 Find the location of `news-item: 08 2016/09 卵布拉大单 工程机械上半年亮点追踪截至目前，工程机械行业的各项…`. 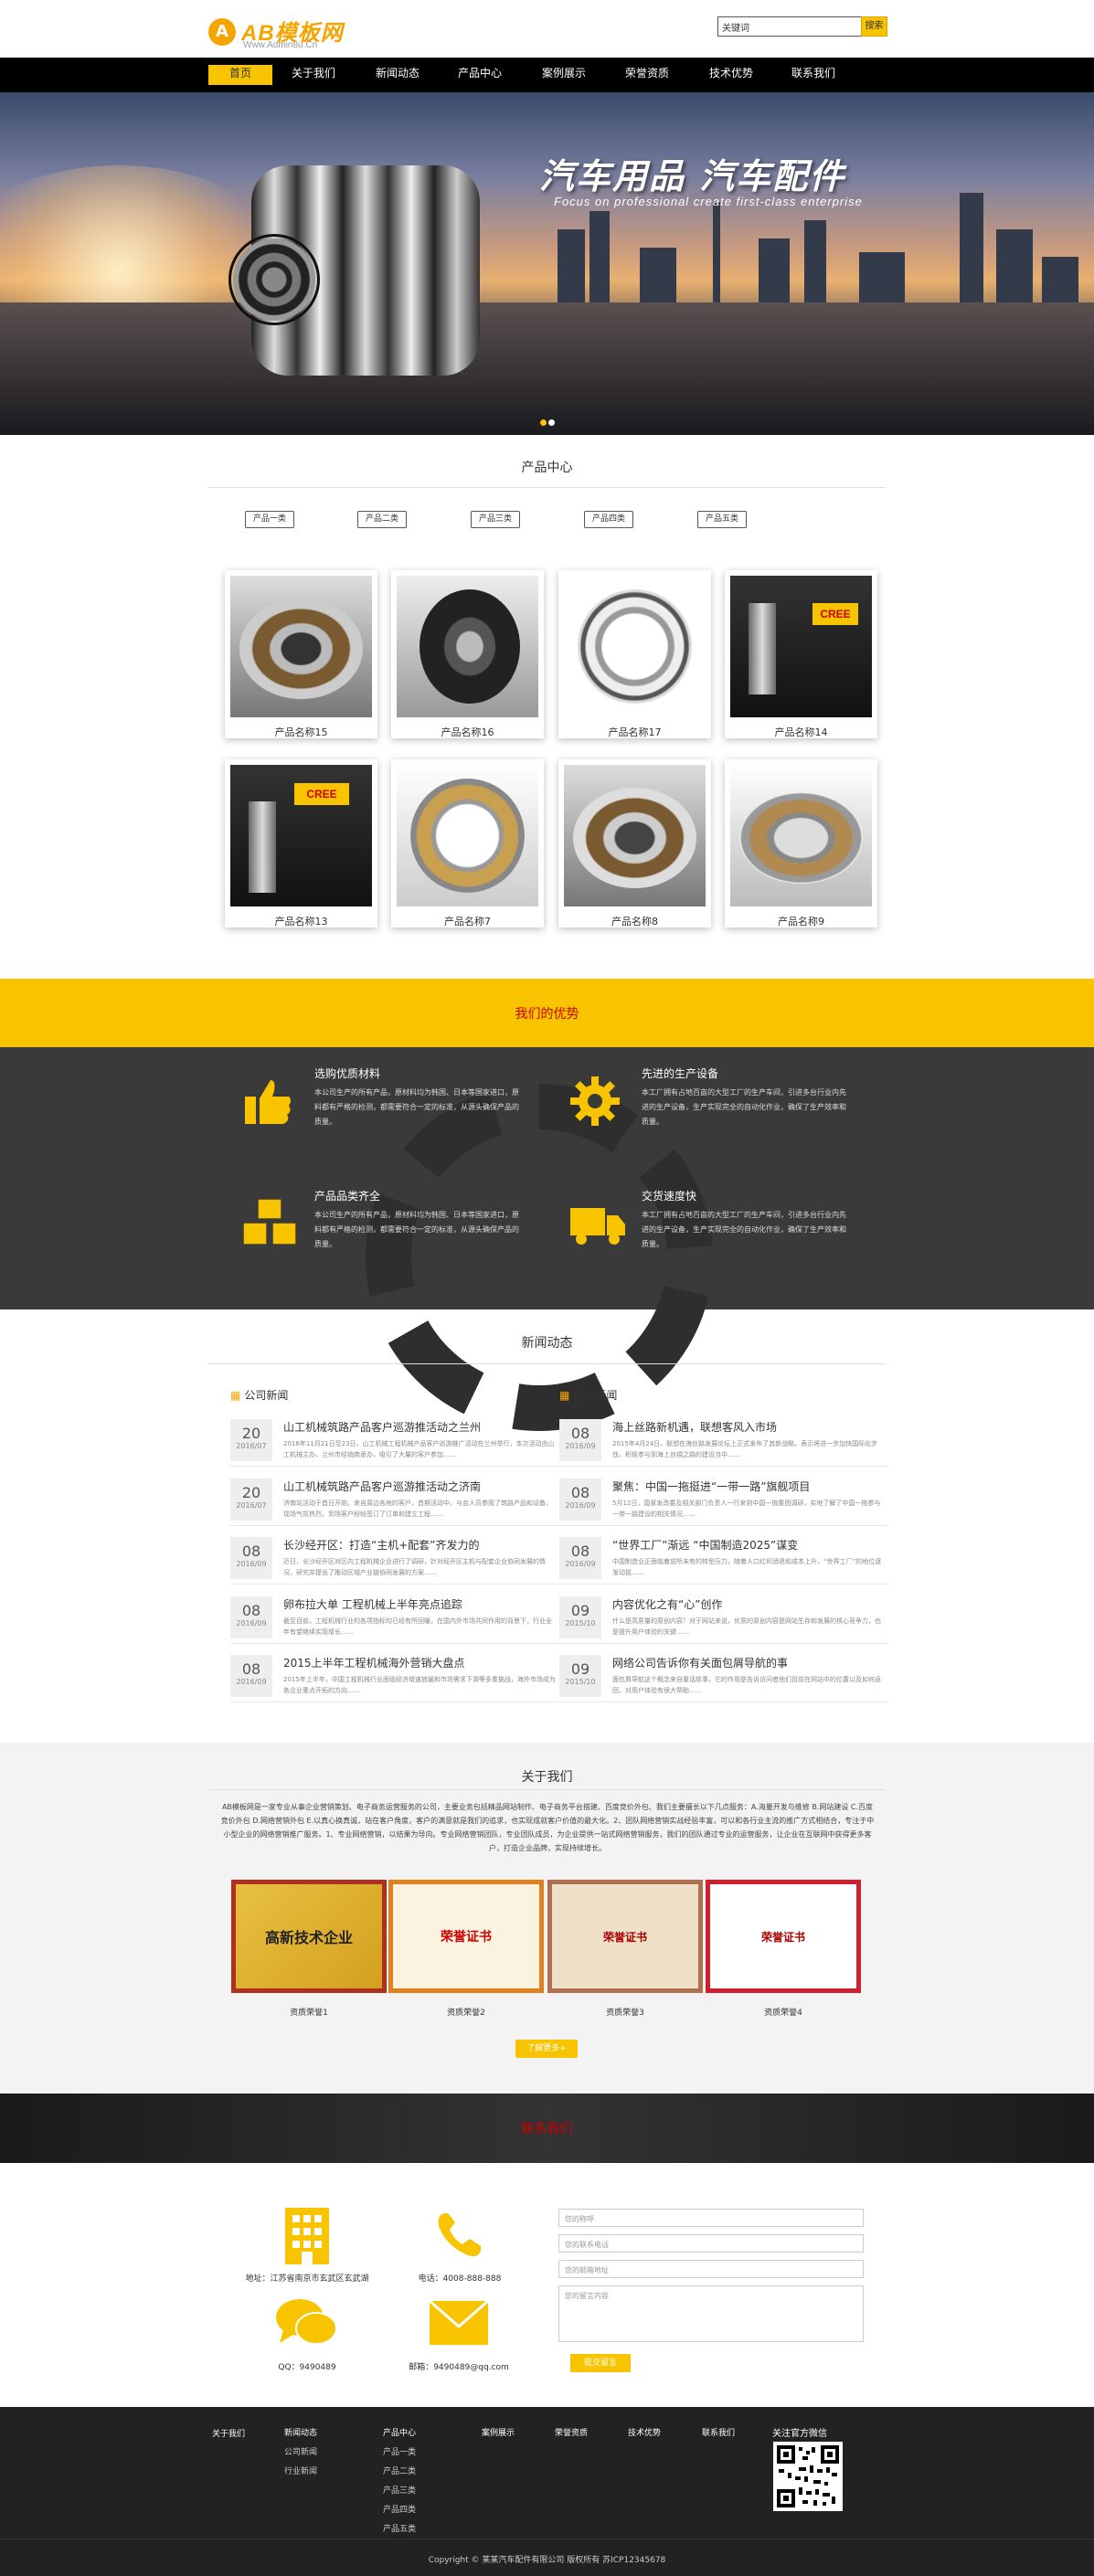

news-item: 08 2016/09 卵布拉大单 工程机械上半年亮点追踪截至目前，工程机械行业的各项… is located at coordinates (394, 1617).